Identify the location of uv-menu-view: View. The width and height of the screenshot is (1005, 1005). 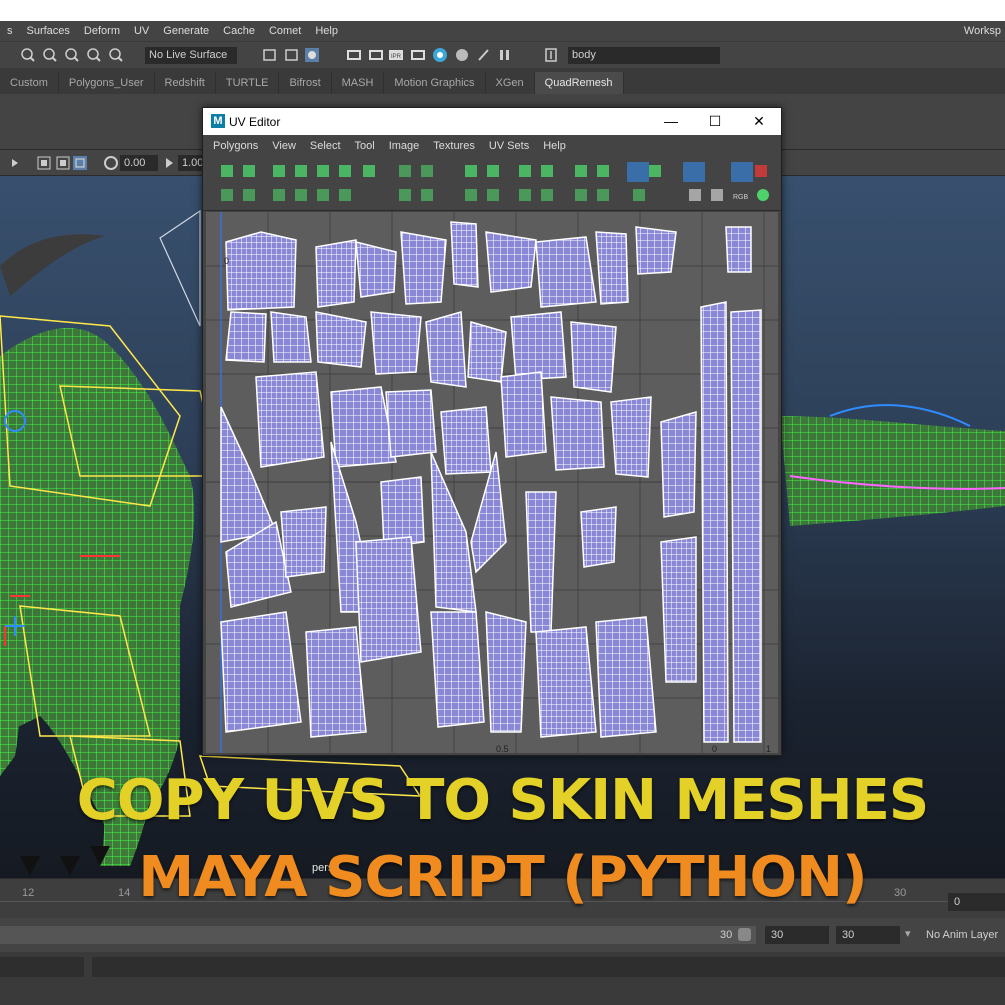
(284, 146).